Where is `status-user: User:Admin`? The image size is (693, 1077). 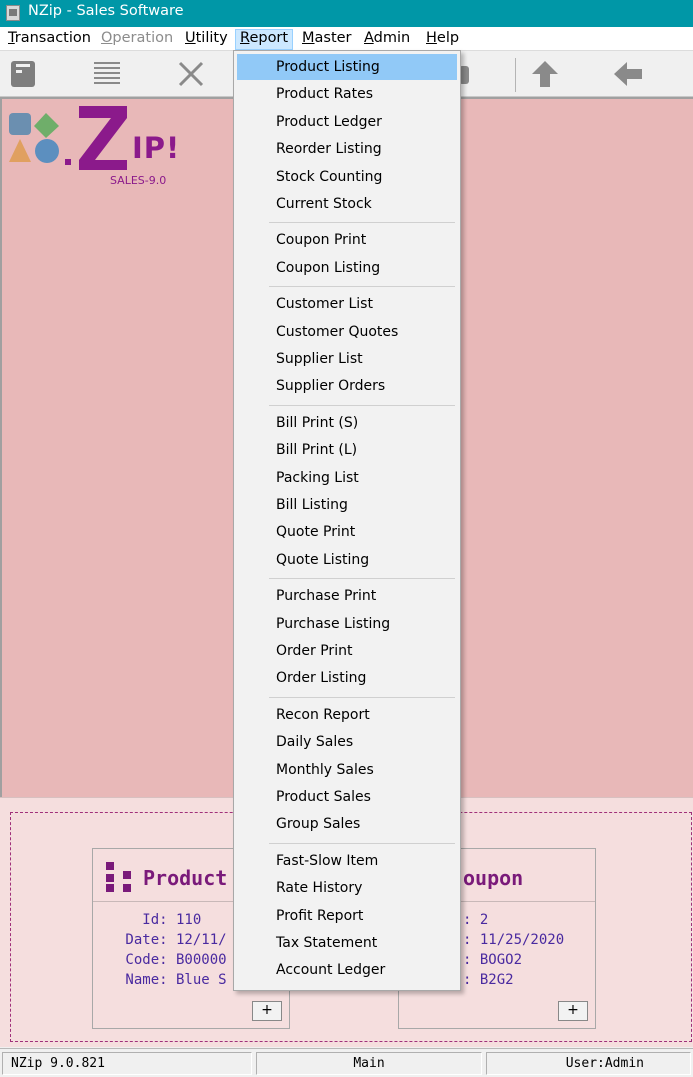
status-user: User:Admin is located at coordinates (588, 1063).